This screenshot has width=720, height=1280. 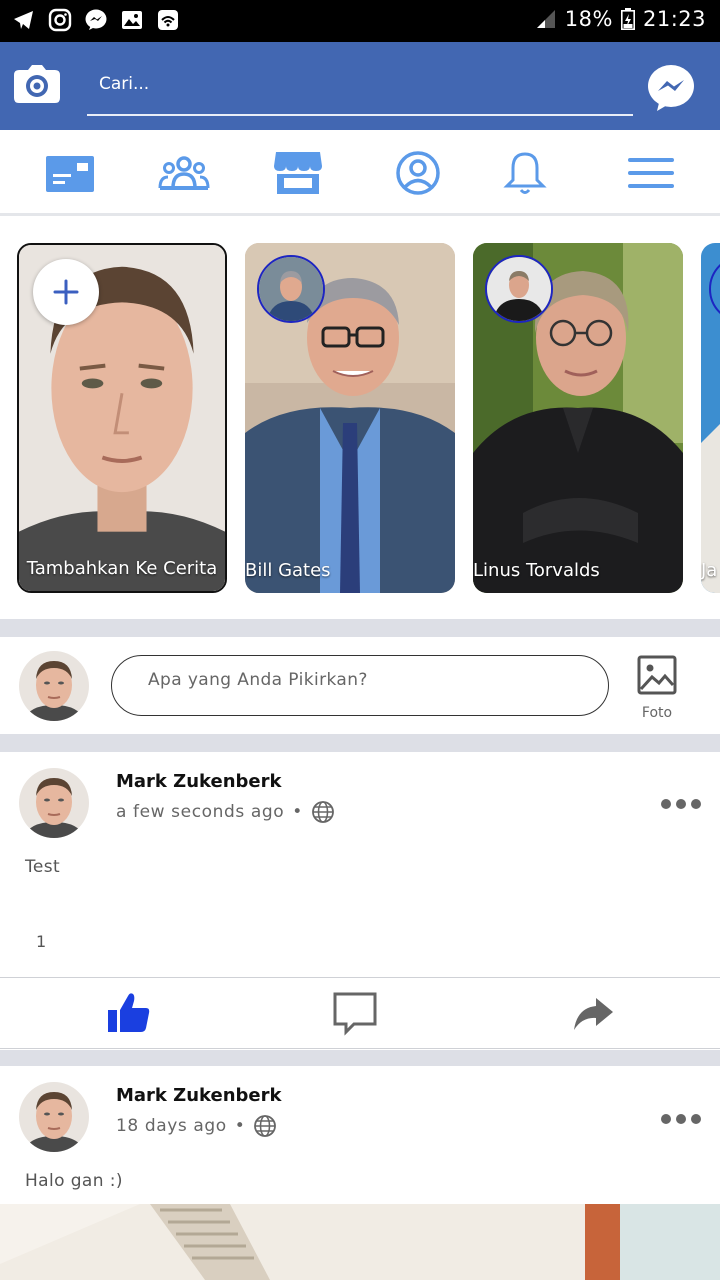 I want to click on plus-icon, so click(x=66, y=292).